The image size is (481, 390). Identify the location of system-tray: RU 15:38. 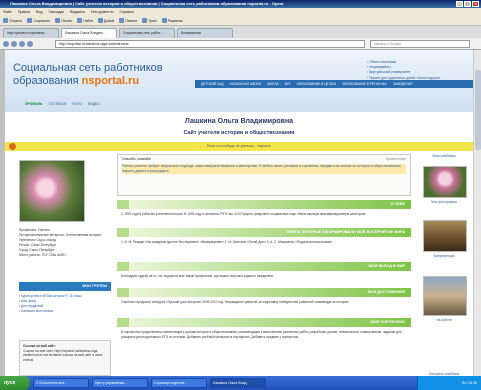
(449, 383).